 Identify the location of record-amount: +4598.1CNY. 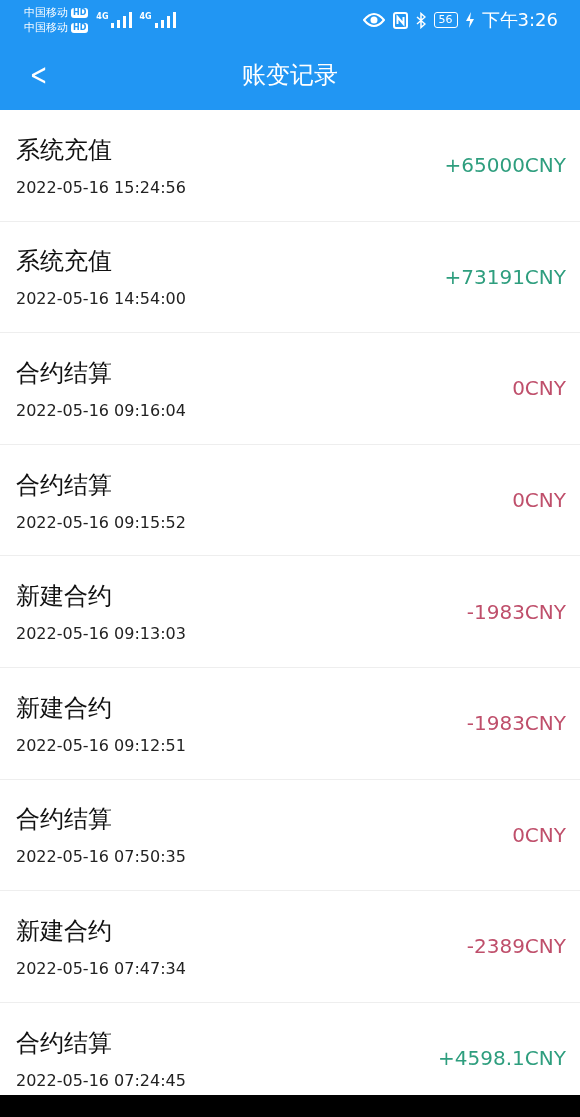
(502, 1058).